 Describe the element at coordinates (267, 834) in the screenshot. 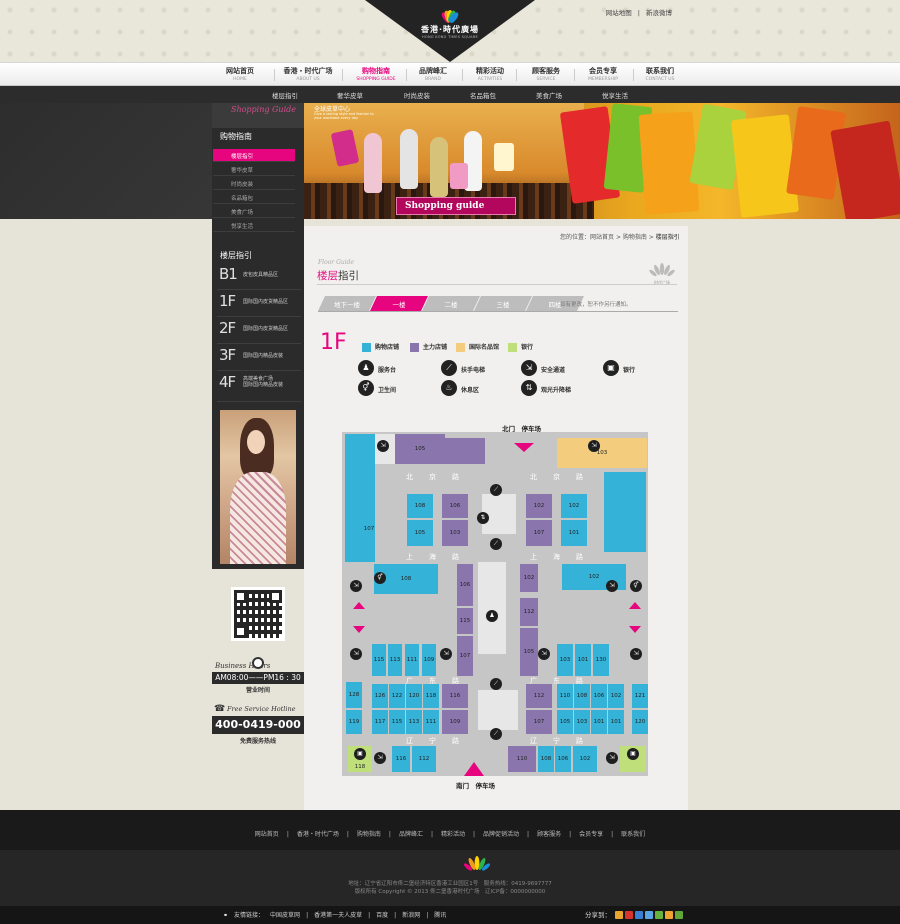

I see `footer-link-home: 网站首页` at that location.